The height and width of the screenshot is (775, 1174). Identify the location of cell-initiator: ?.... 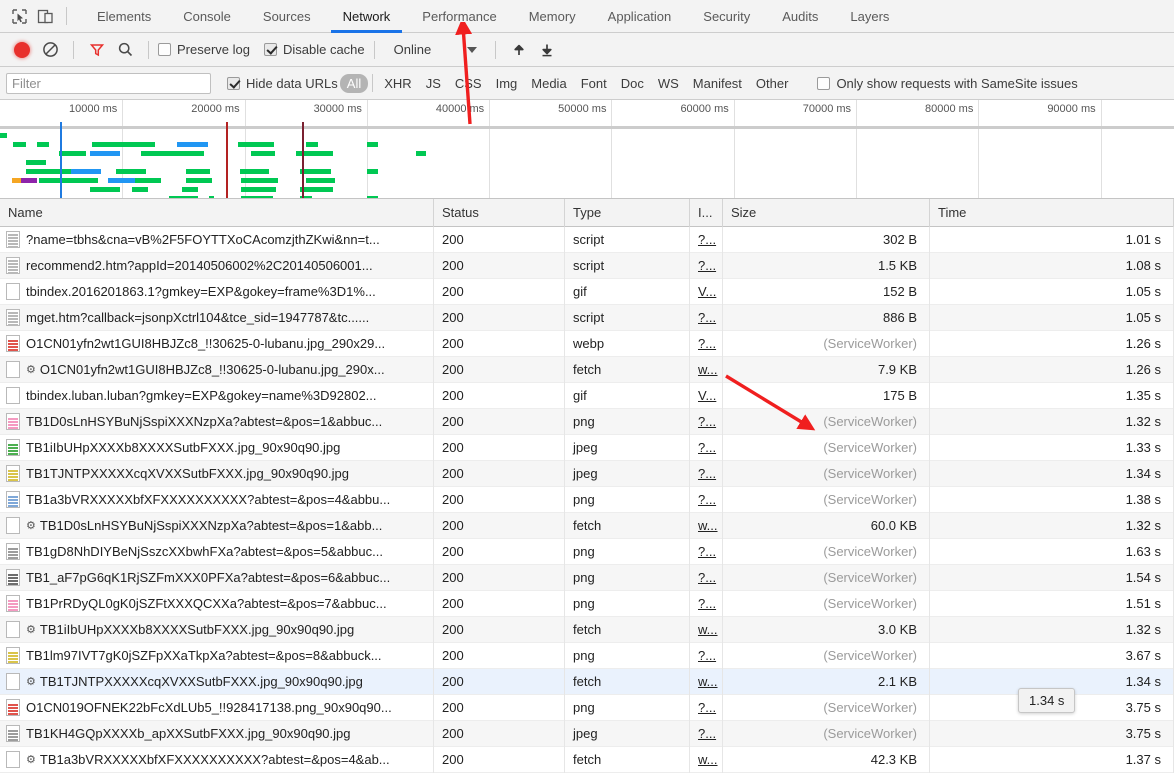
(706, 733).